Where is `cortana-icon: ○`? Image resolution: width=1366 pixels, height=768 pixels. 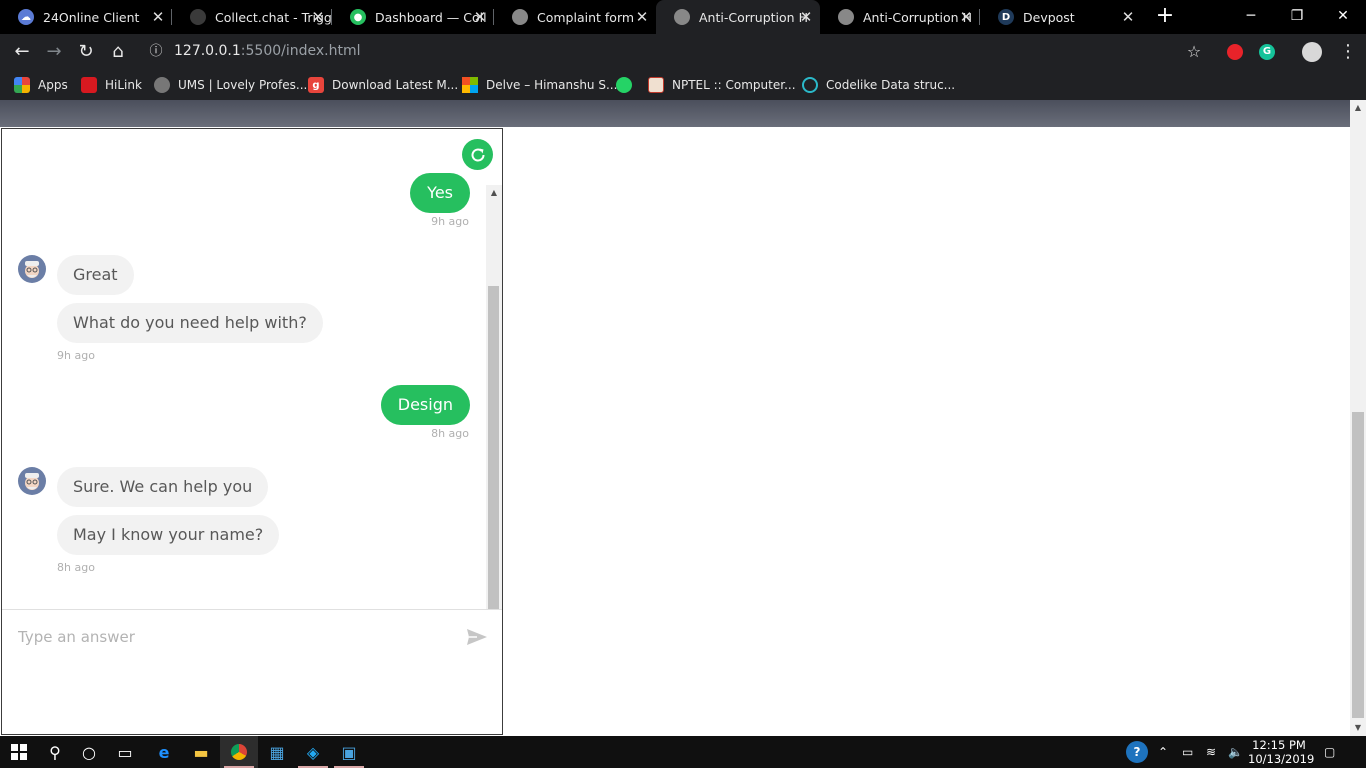
cortana-icon: ○ is located at coordinates (89, 752).